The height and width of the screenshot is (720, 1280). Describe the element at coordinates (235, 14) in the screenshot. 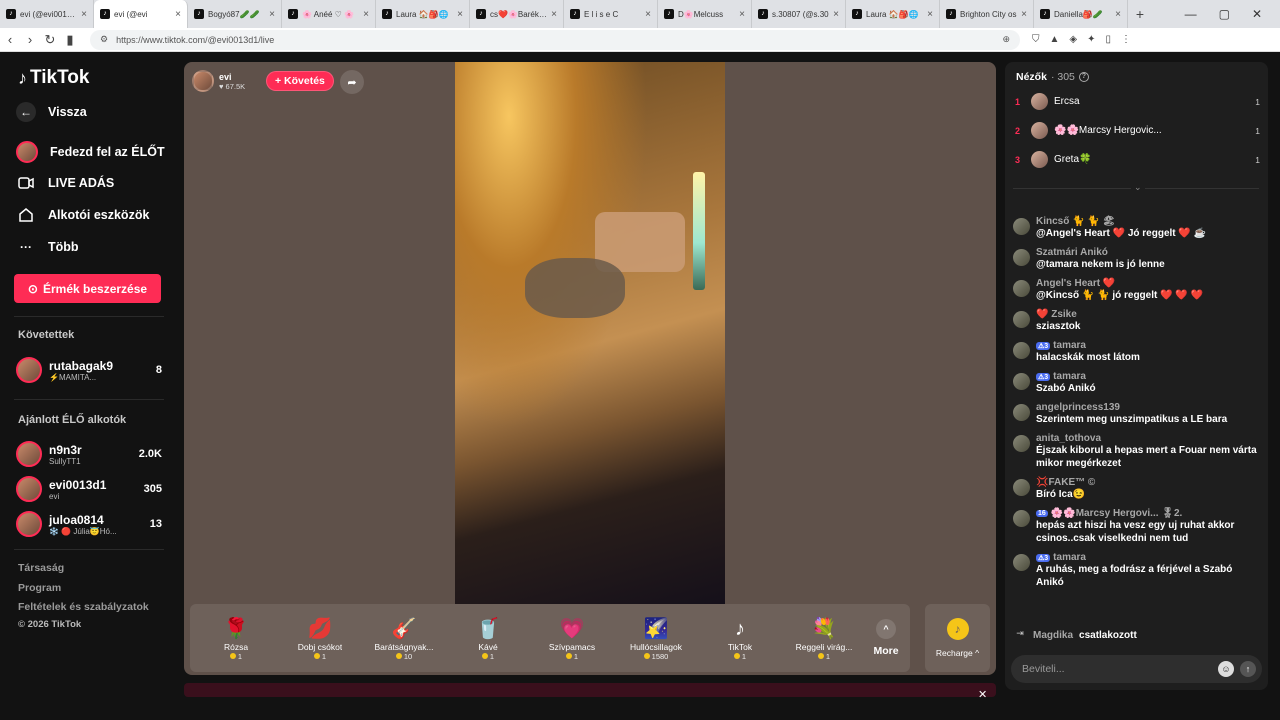

I see `browser-tab: ♪ Bogyó87🥒🥒 ×` at that location.